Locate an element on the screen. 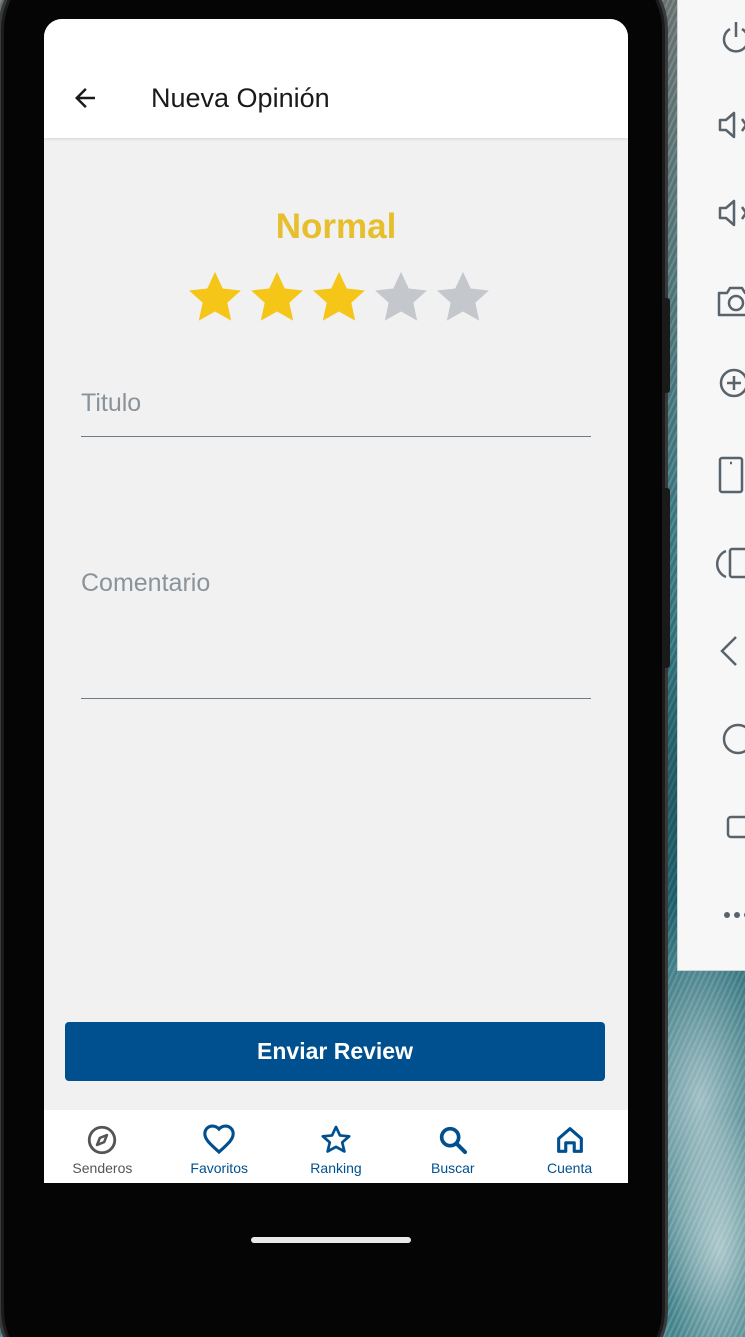 Image resolution: width=745 pixels, height=1337 pixels. compass-icon is located at coordinates (102, 1140).